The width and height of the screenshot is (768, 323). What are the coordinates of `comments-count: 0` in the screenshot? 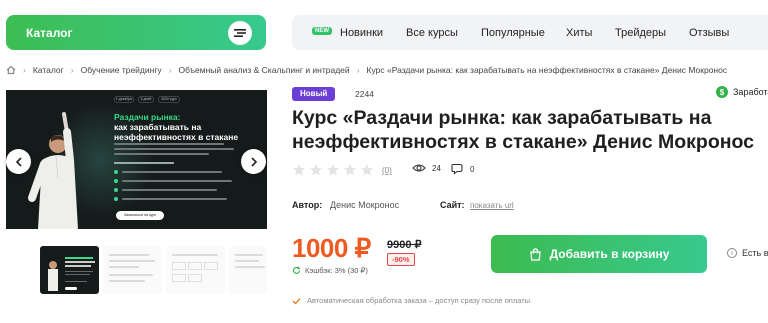 It's located at (472, 169).